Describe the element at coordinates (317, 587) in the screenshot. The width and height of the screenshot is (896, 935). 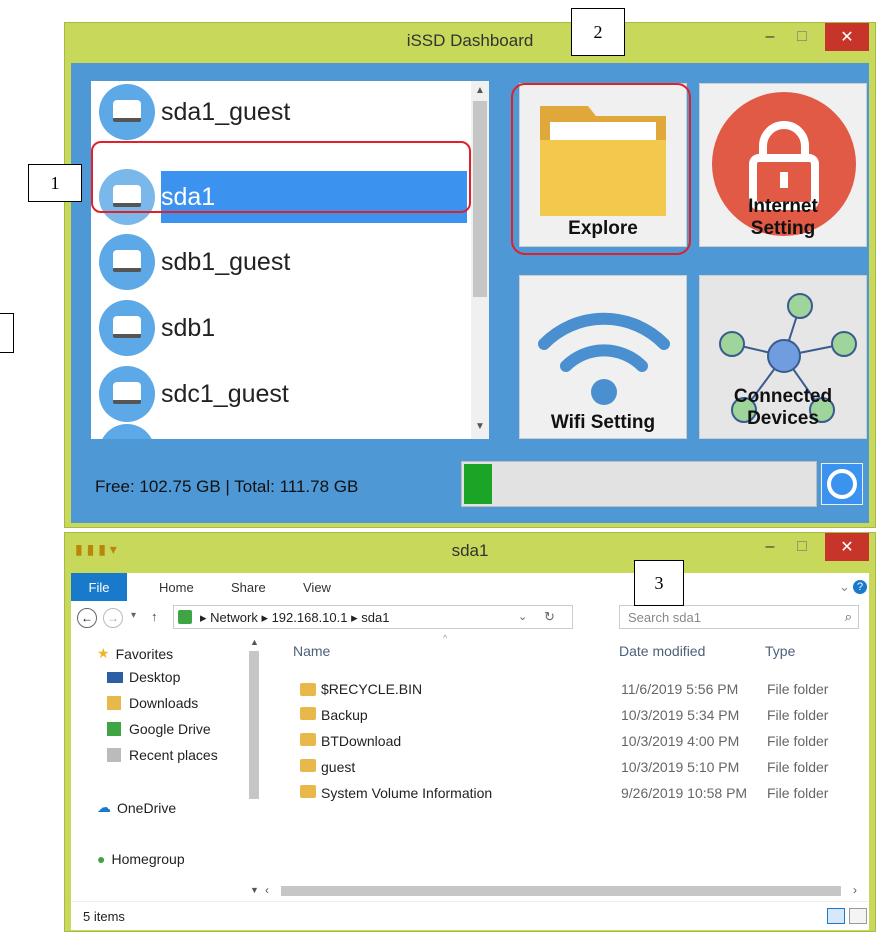
I see `tab-view: View` at that location.